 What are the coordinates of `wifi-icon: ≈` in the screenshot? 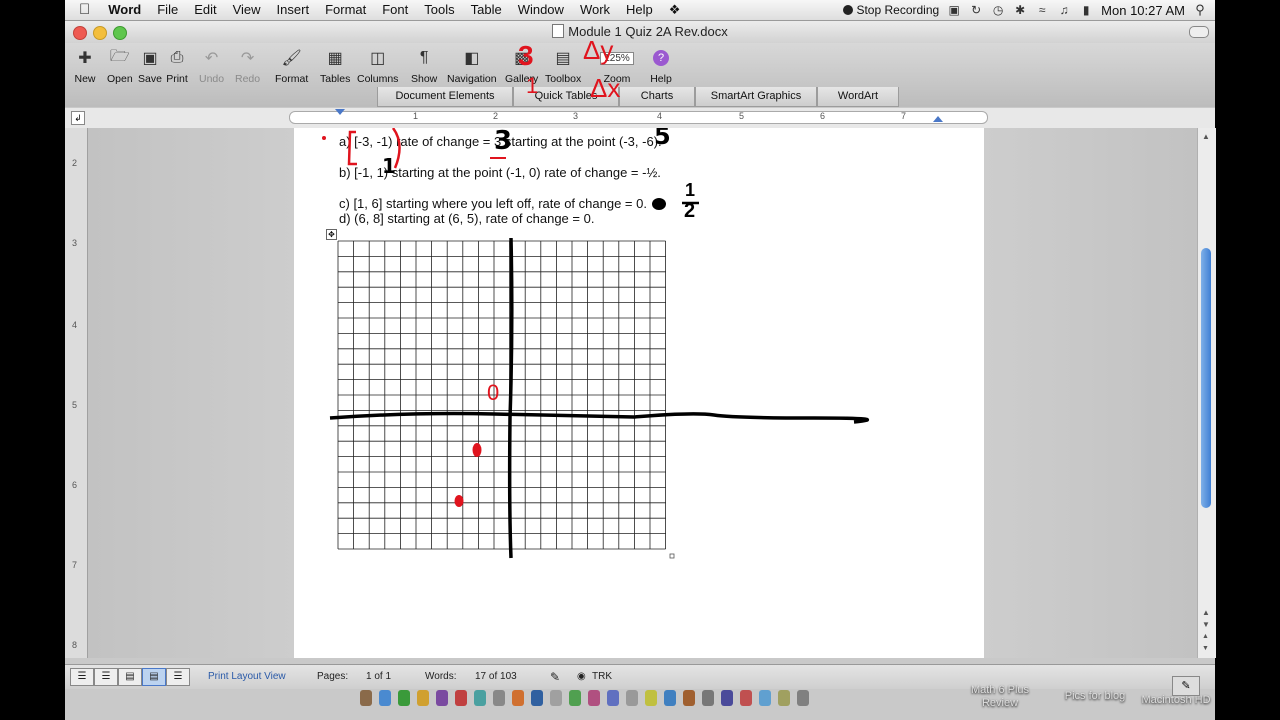 It's located at (1042, 10).